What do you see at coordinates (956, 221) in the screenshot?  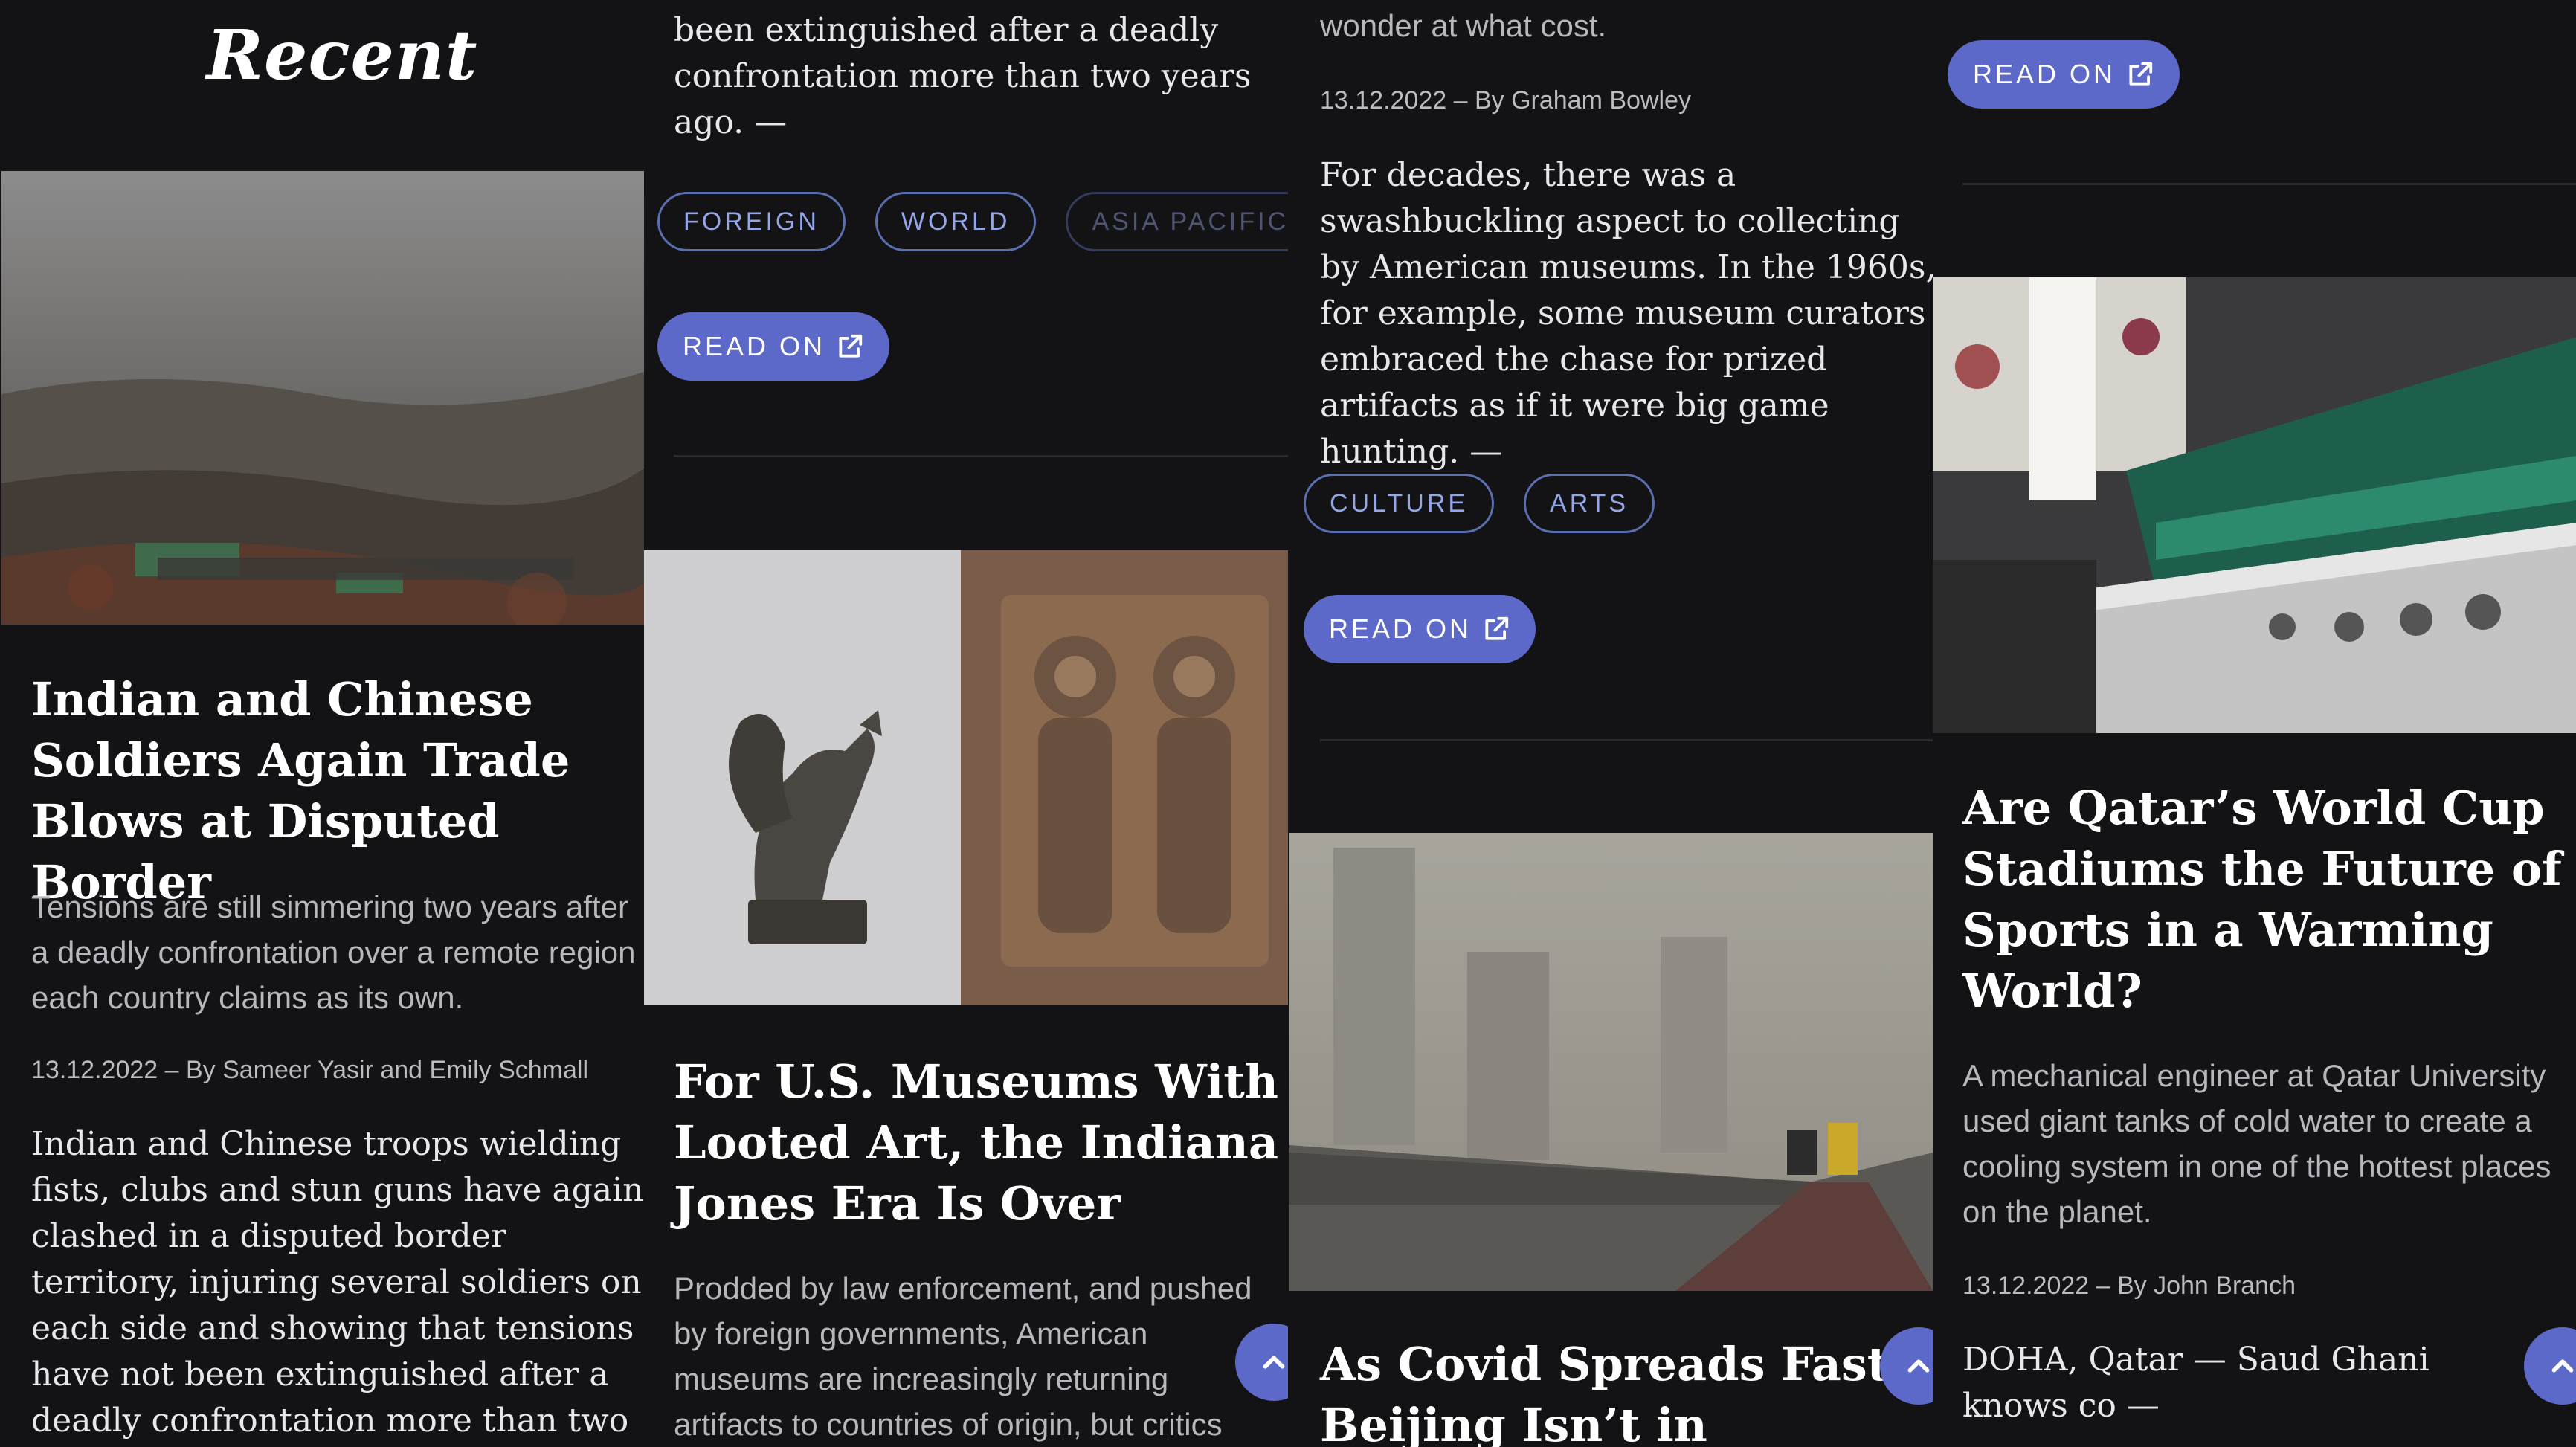 I see `tag-world: WORLD` at bounding box center [956, 221].